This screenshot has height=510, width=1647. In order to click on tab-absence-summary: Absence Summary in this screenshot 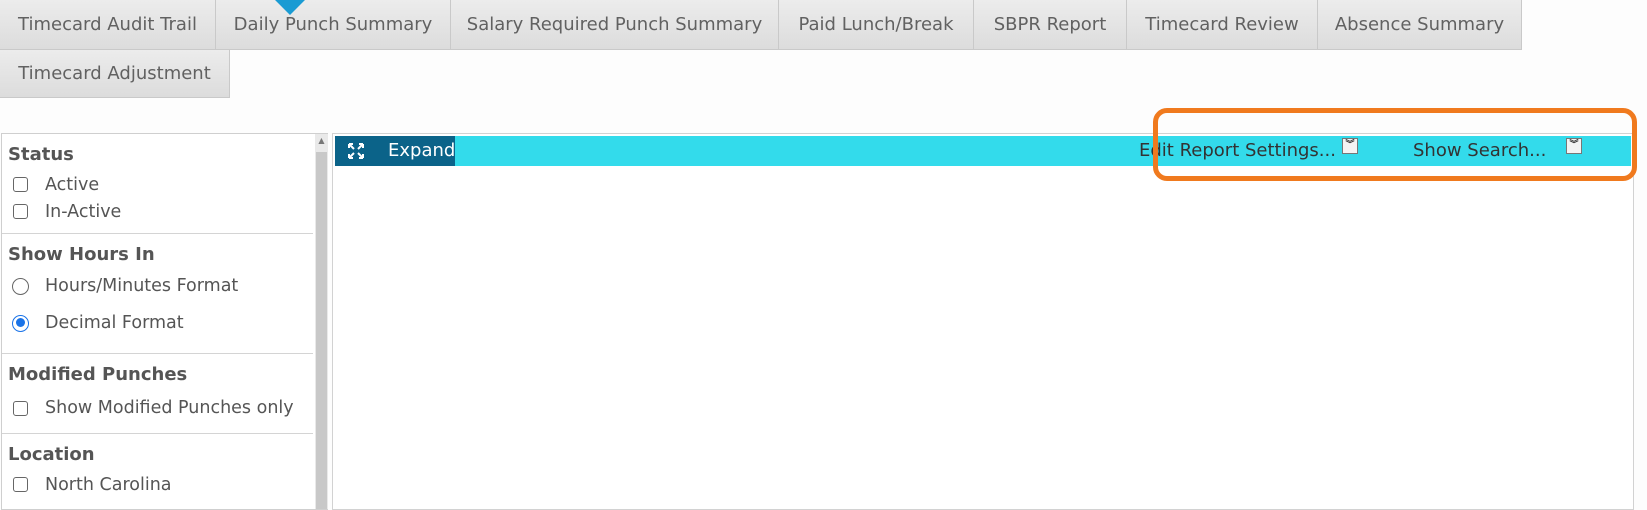, I will do `click(1420, 25)`.